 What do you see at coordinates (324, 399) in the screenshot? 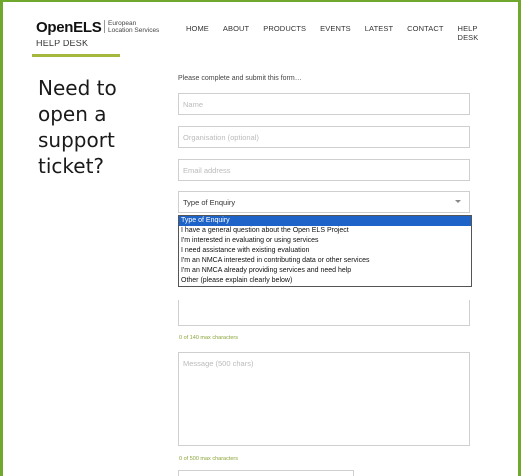
I see `message-textarea: Message (500 chars)` at bounding box center [324, 399].